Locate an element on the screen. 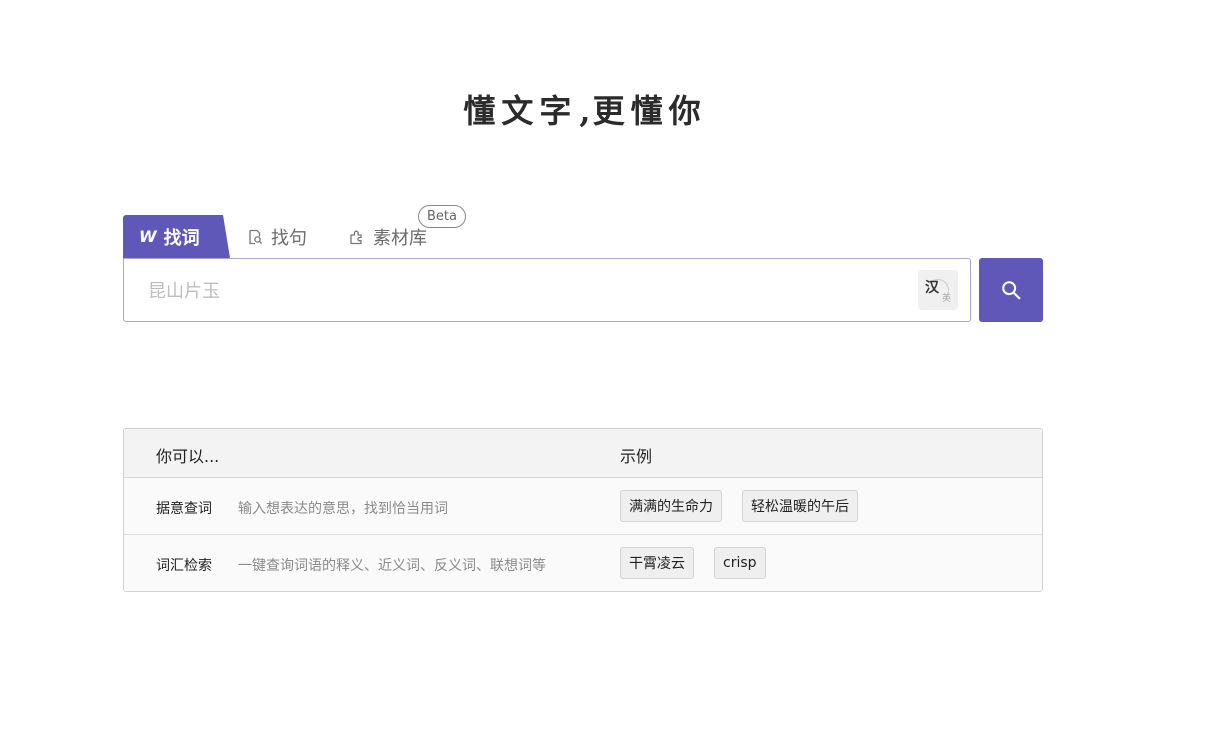 This screenshot has width=1226, height=743. tab-material-library: 素材库 is located at coordinates (388, 236).